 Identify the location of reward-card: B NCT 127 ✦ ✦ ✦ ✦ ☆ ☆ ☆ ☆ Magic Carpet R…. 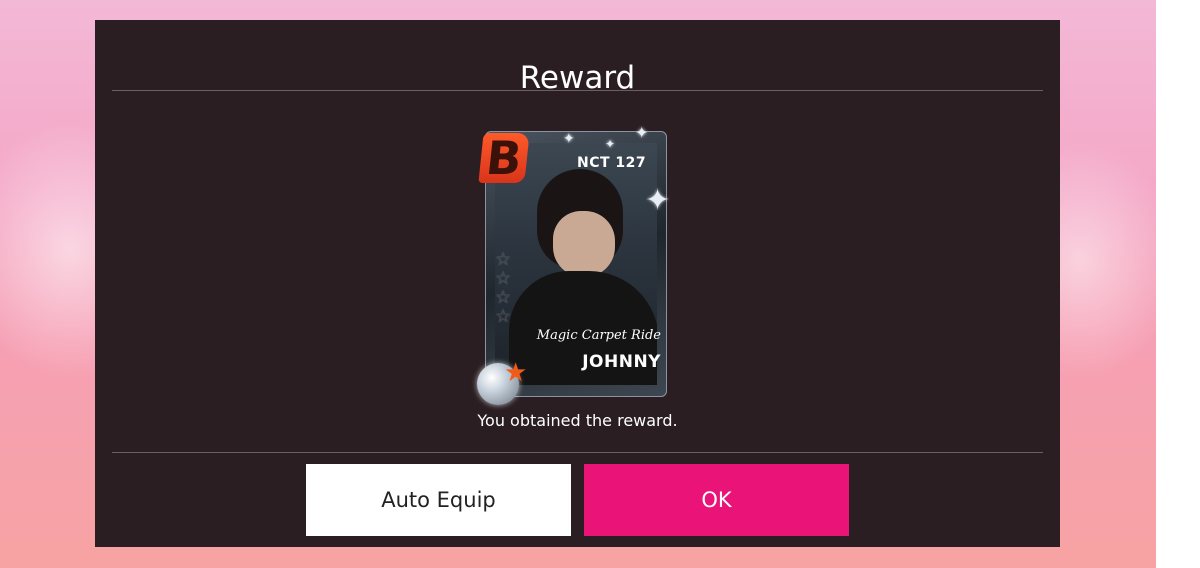
(574, 264).